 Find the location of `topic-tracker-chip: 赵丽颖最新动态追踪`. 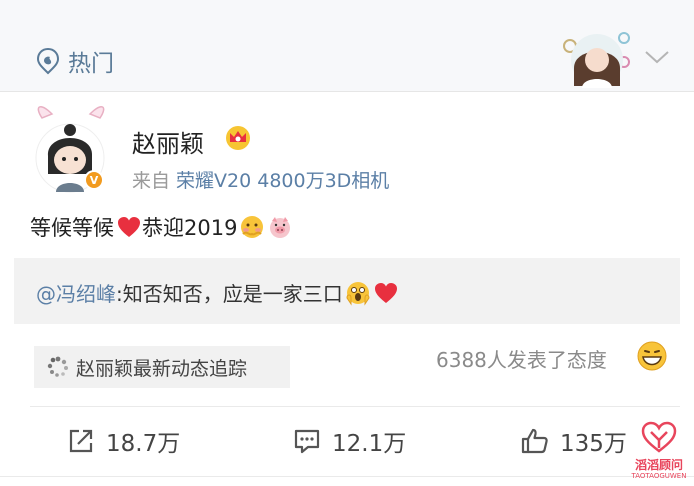

topic-tracker-chip: 赵丽颖最新动态追踪 is located at coordinates (162, 367).